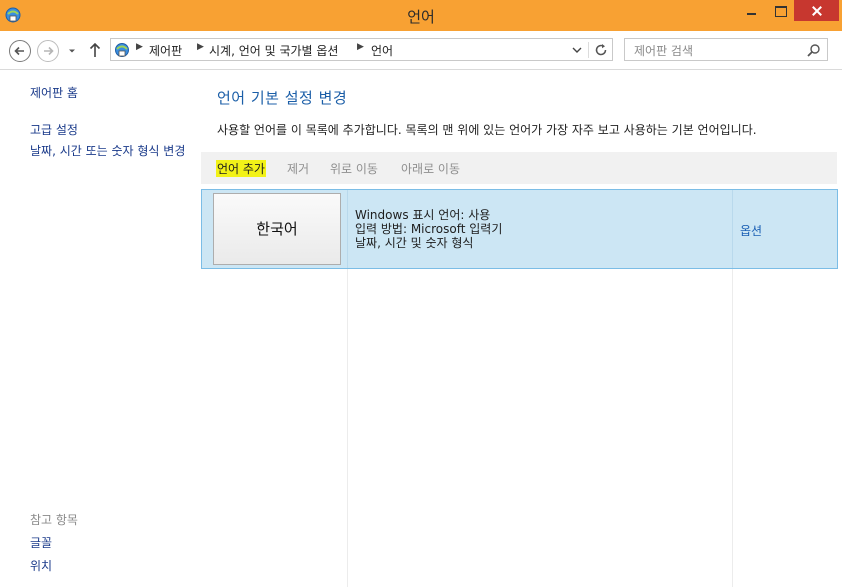 Image resolution: width=842 pixels, height=587 pixels. Describe the element at coordinates (282, 98) in the screenshot. I see `page-title: 언어 기본 설정 변경` at that location.